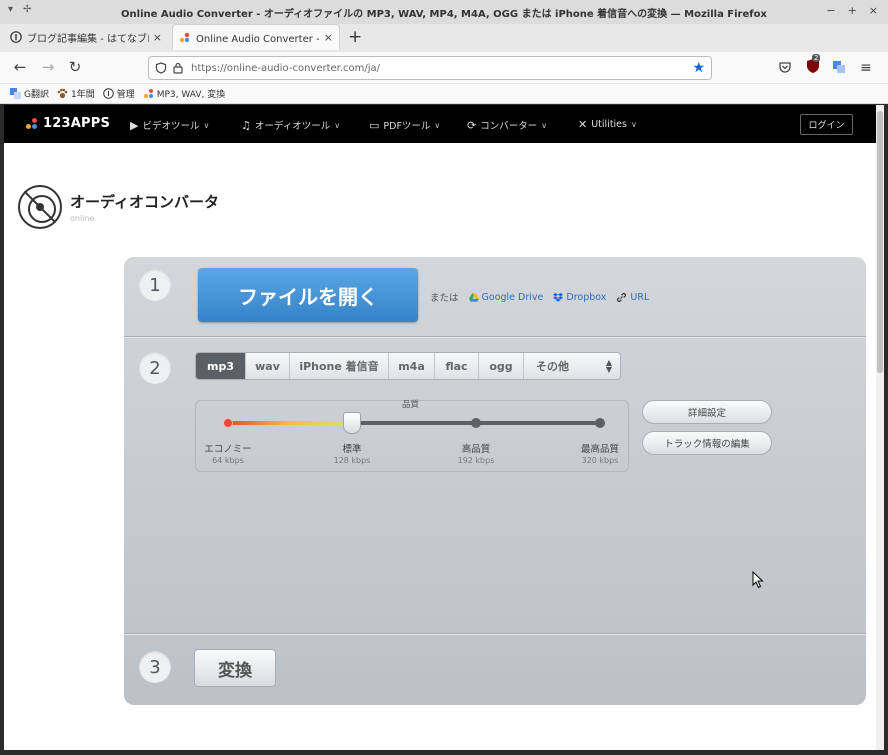 This screenshot has height=755, width=888. I want to click on tab-label: ブログ記事編集 - はてなブログ, so click(88, 39).